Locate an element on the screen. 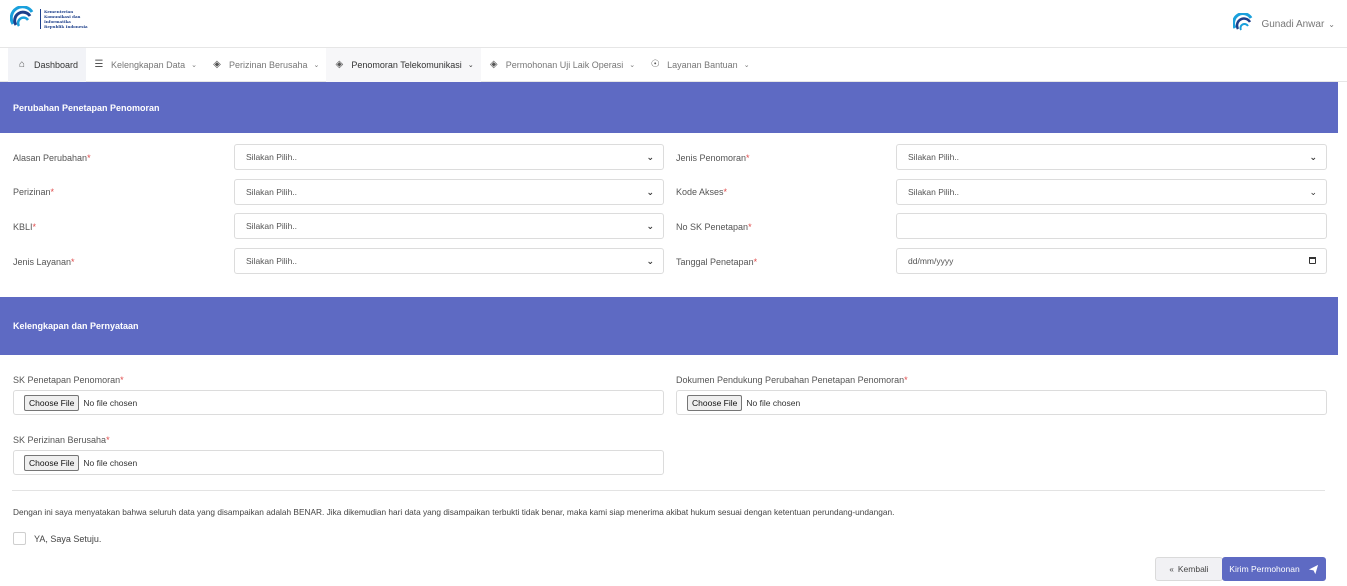  kode-akses-label: Kode Akses* is located at coordinates (702, 192).